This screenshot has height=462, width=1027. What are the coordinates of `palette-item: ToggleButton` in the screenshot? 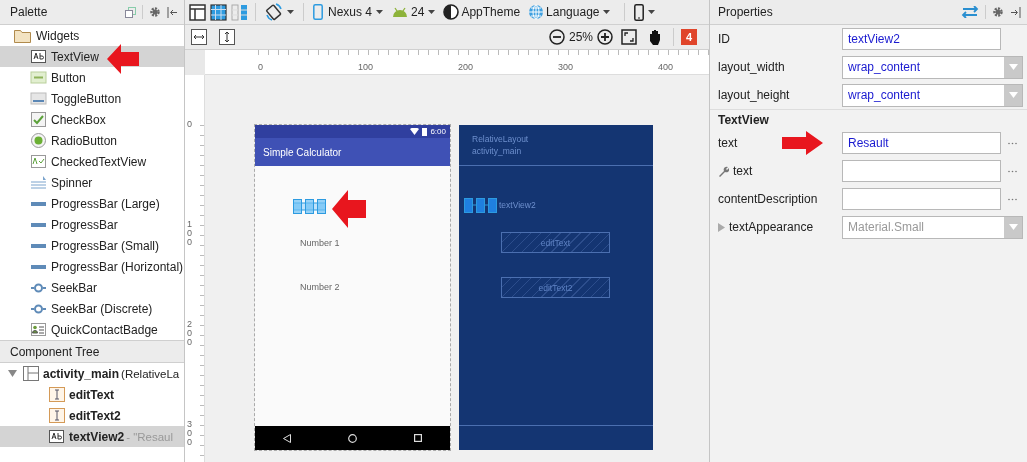 It's located at (92, 98).